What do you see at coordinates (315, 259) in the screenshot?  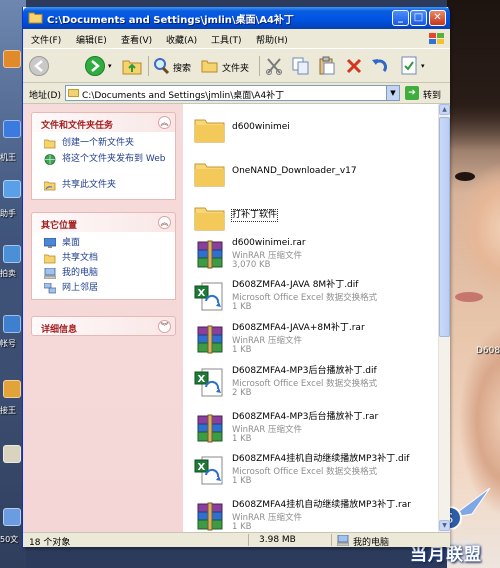 I see `file-item: d600winimei.rar WinRAR 压缩文件 3,070 KB` at bounding box center [315, 259].